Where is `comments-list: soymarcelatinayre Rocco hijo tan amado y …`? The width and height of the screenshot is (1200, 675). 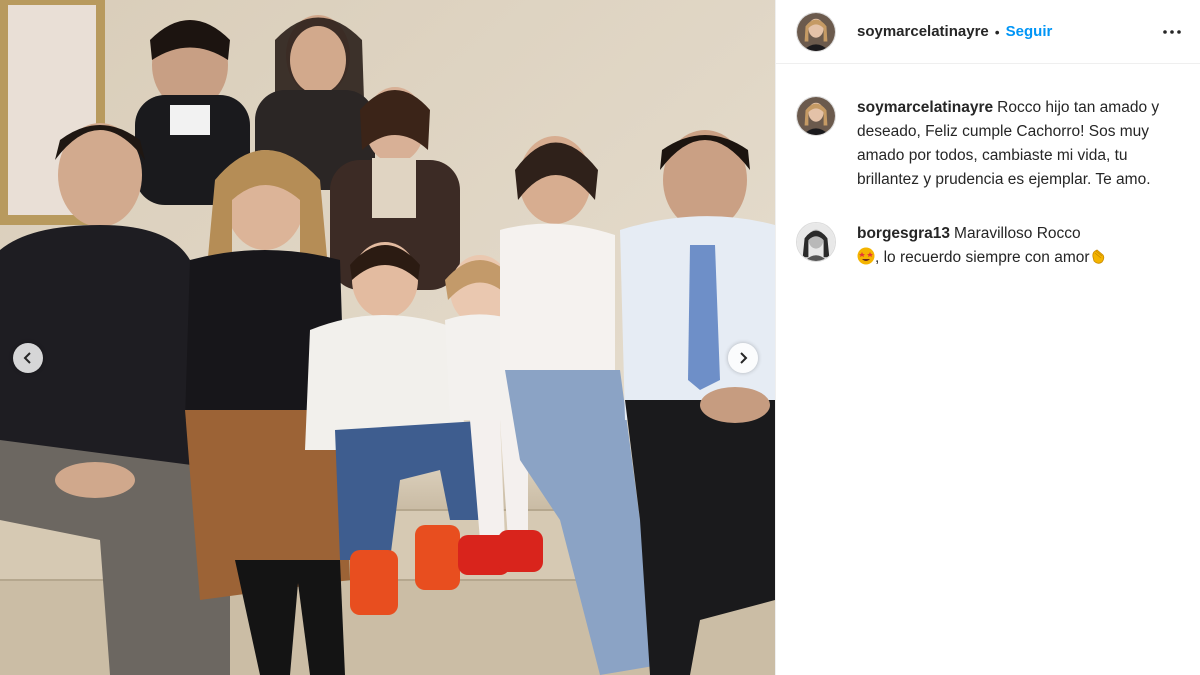 comments-list: soymarcelatinayre Rocco hijo tan amado y … is located at coordinates (988, 167).